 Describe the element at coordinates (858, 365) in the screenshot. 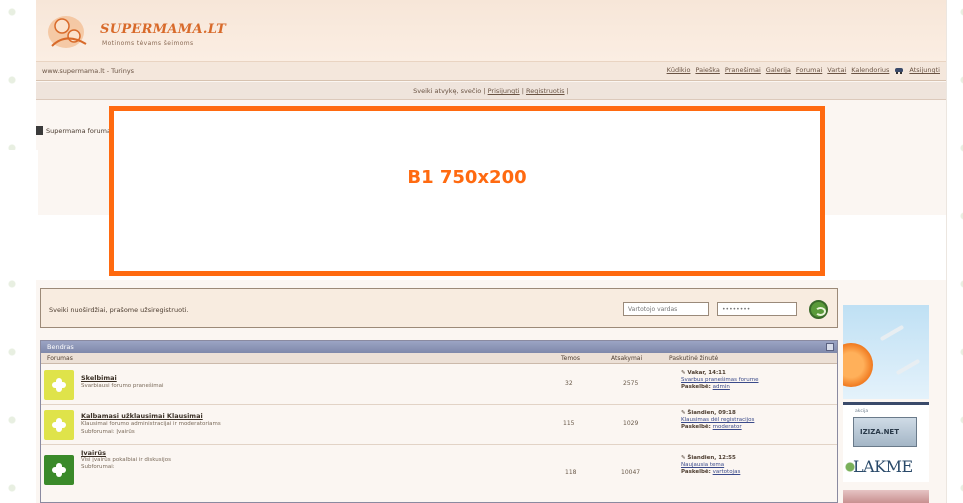

I see `sun-icon` at that location.